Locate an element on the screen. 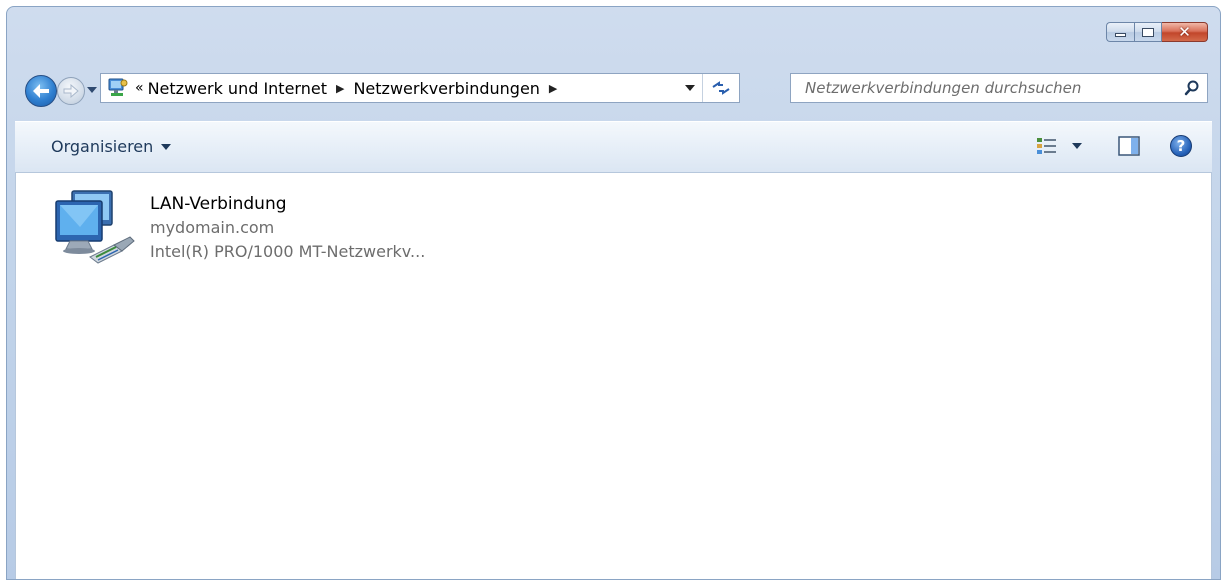 The image size is (1221, 580). arrow-left-icon is located at coordinates (41, 91).